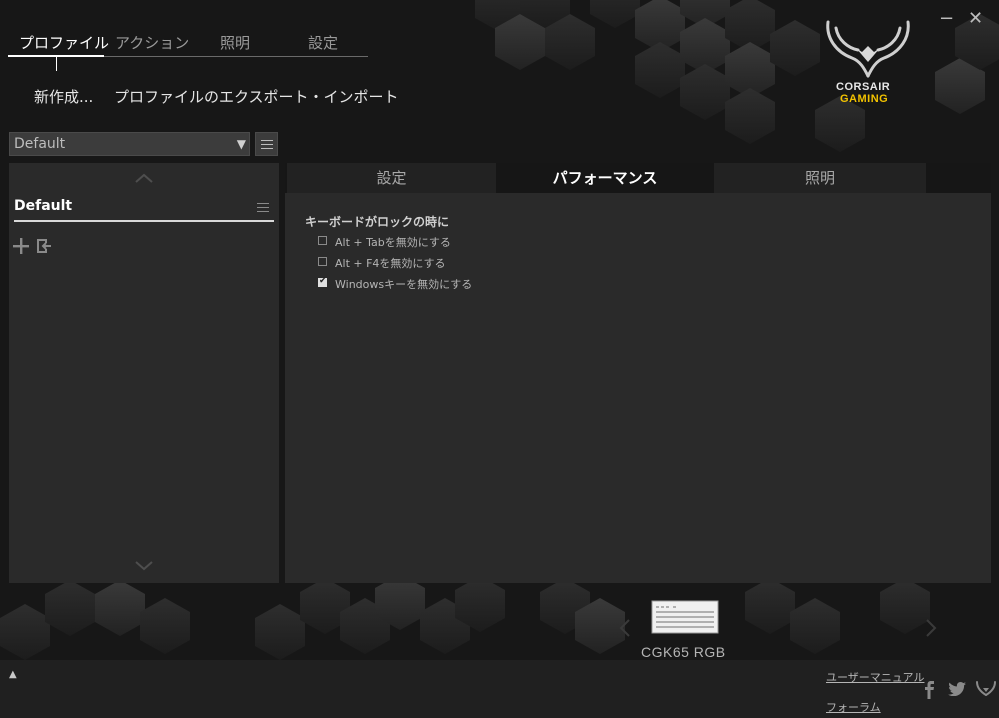 This screenshot has width=999, height=718. I want to click on profile-name: Default, so click(43, 206).